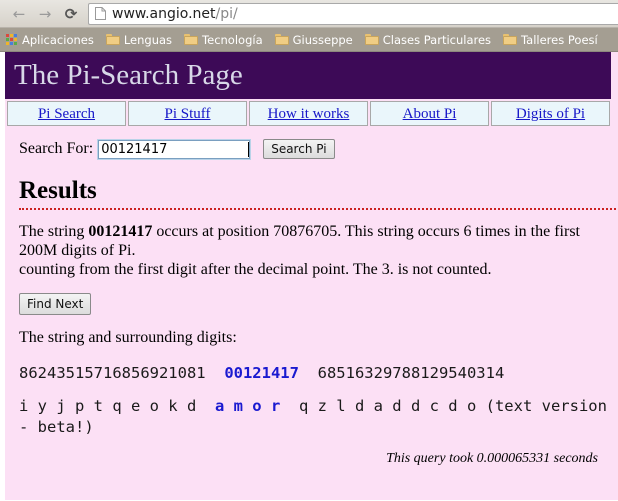 This screenshot has width=618, height=501. I want to click on results-heading: Results, so click(58, 190).